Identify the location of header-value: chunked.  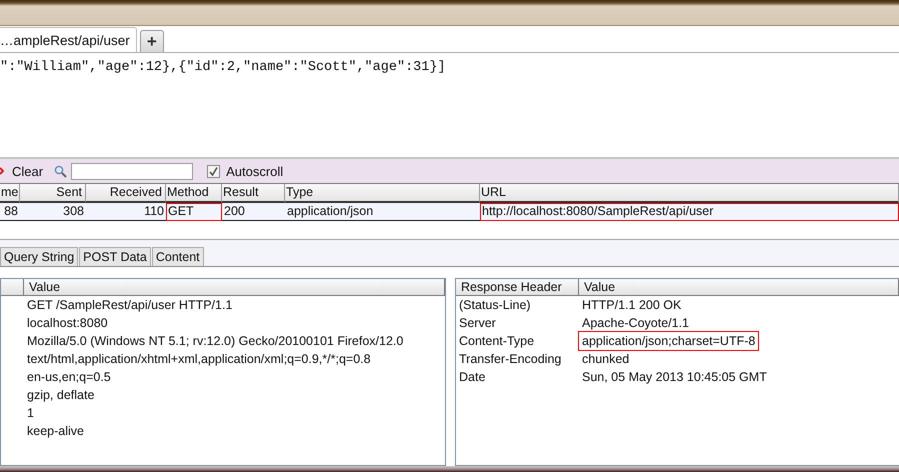
(605, 359).